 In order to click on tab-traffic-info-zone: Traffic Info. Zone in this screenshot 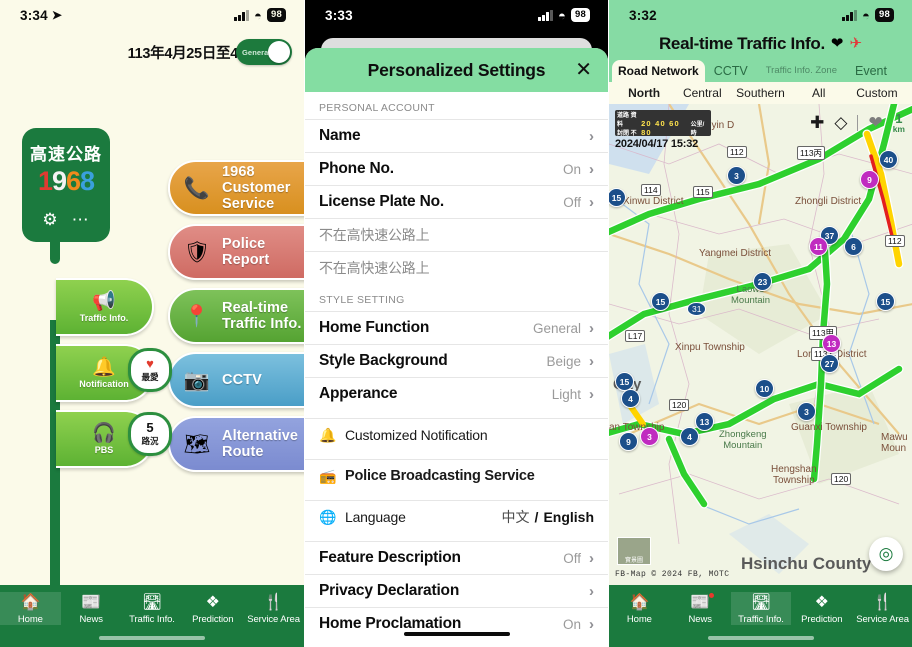, I will do `click(801, 72)`.